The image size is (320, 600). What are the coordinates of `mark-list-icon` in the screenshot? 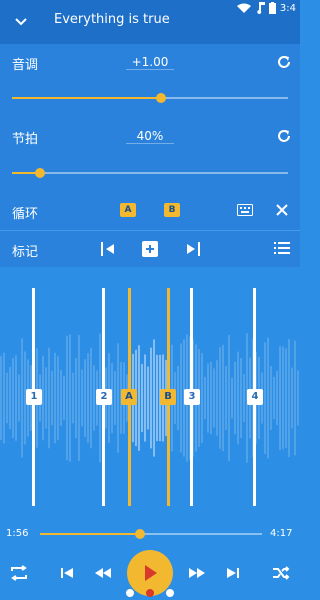 It's located at (282, 248).